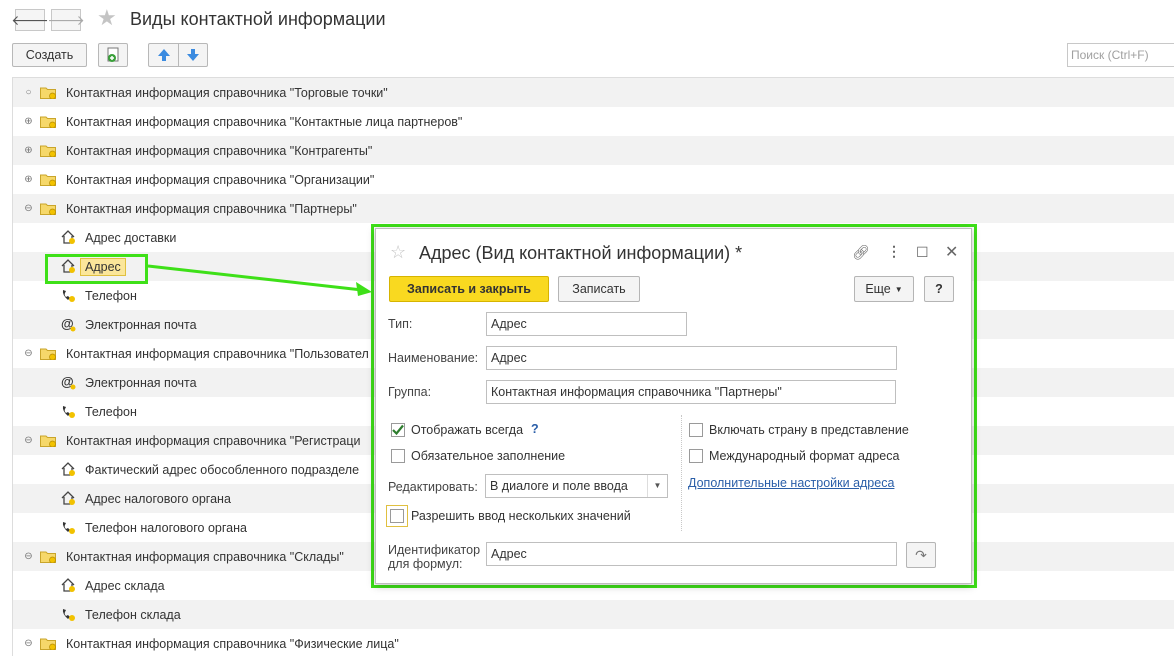 This screenshot has height=656, width=1174. What do you see at coordinates (559, 486) in the screenshot?
I see `edit-mode-value: В диалоге и поле ввода` at bounding box center [559, 486].